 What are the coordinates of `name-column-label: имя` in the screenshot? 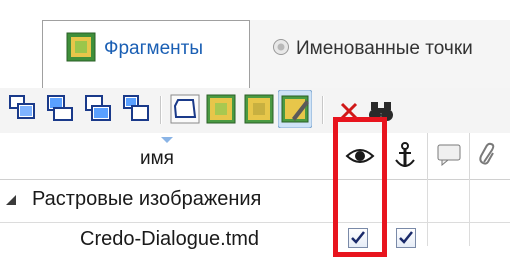 It's located at (157, 158).